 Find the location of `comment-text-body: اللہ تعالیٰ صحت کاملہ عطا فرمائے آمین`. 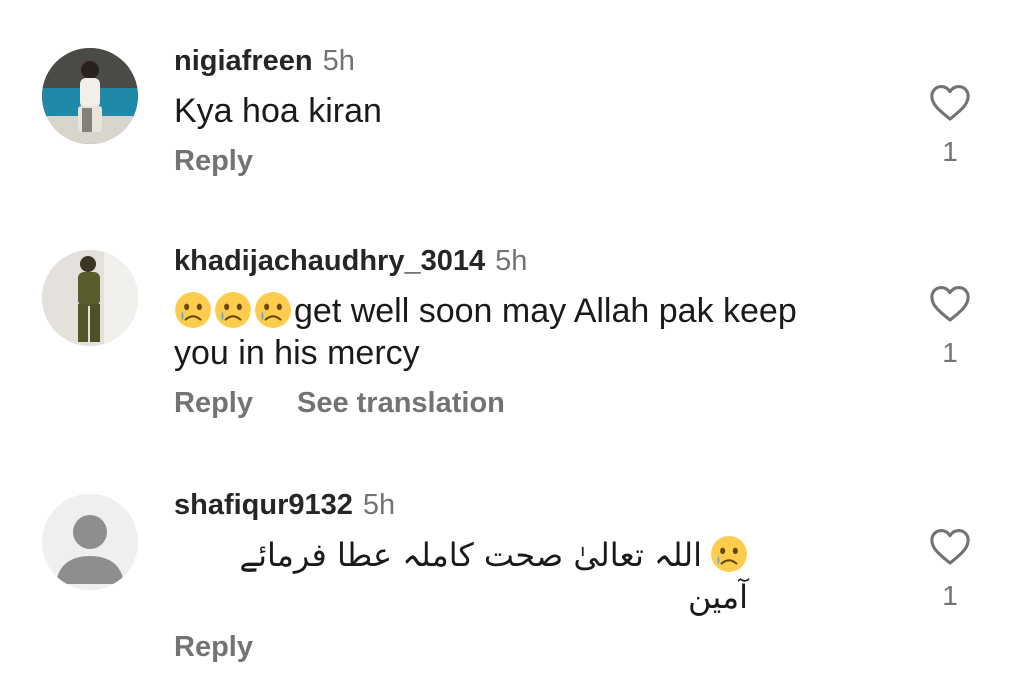

comment-text-body: اللہ تعالیٰ صحت کاملہ عطا فرمائے آمین is located at coordinates (493, 576).